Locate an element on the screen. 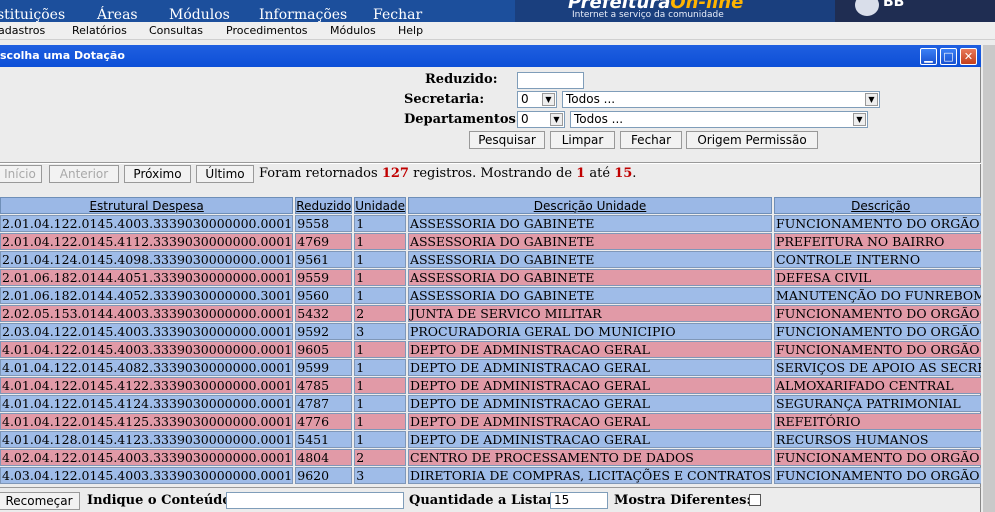 The image size is (995, 512). anterior-button: Anterior is located at coordinates (84, 174).